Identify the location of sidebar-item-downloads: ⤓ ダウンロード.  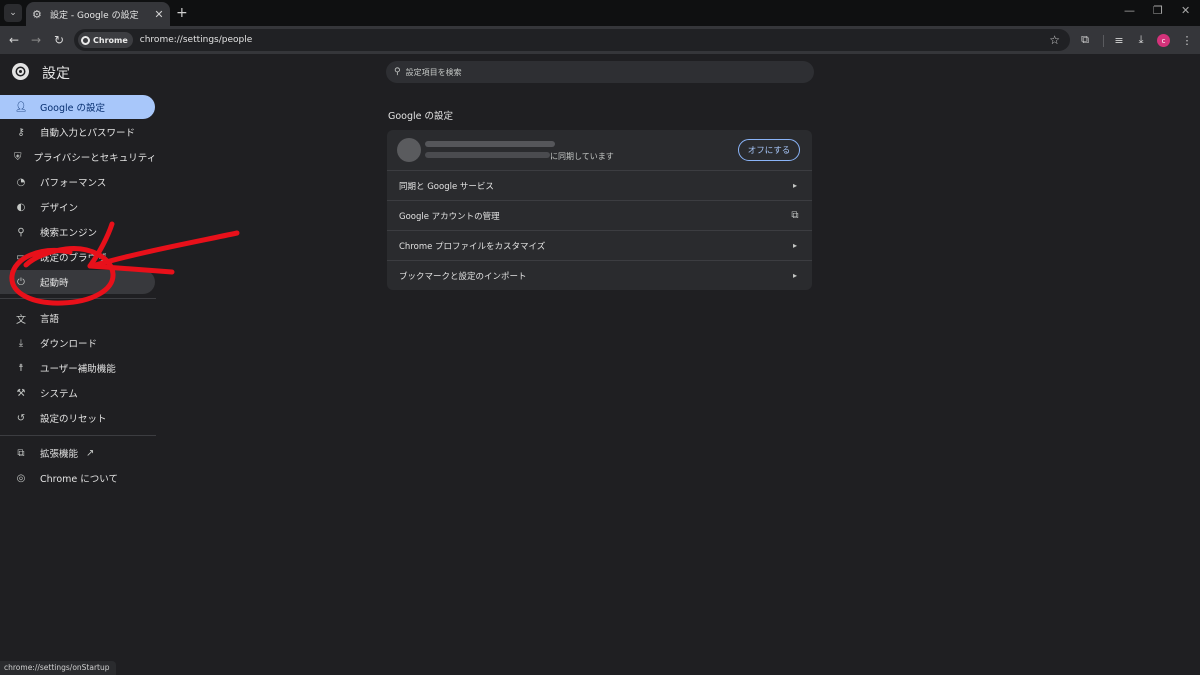
(77, 343).